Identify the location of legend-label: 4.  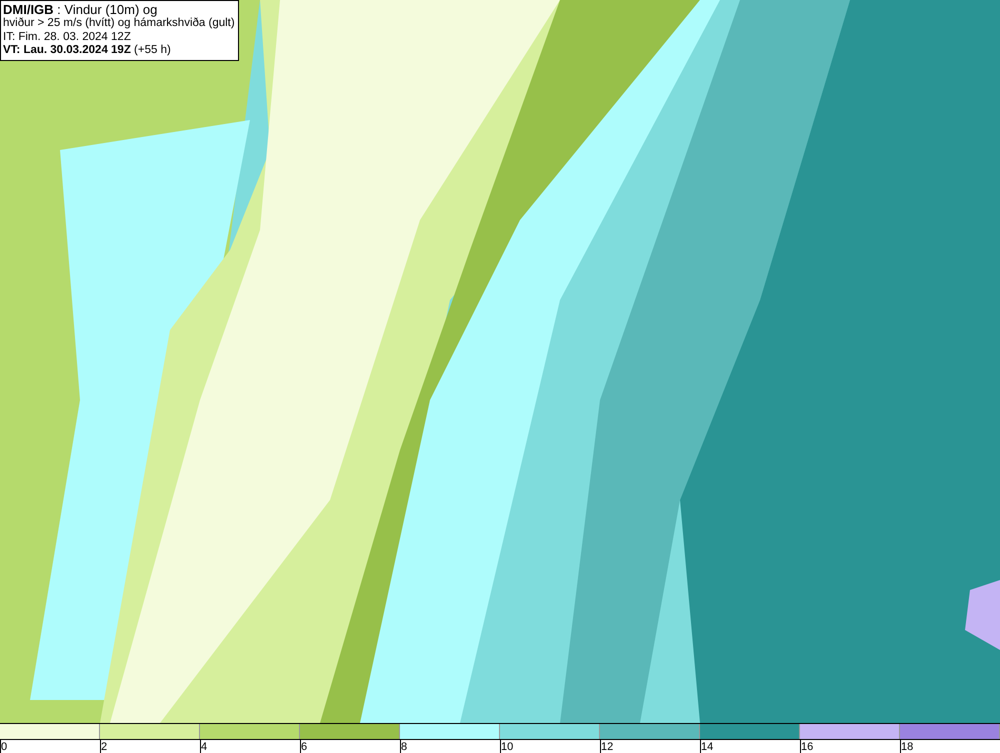
(204, 746).